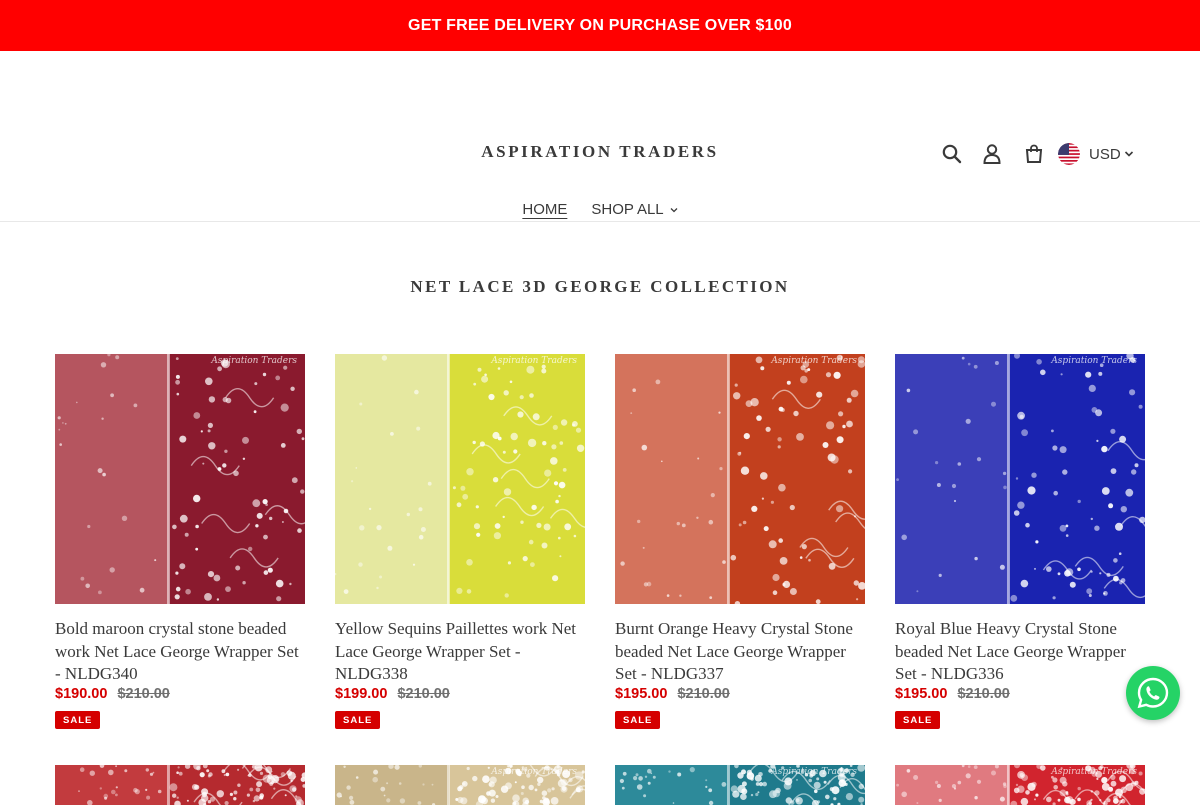 Image resolution: width=1200 pixels, height=805 pixels. Describe the element at coordinates (1069, 154) in the screenshot. I see `us-flag-icon` at that location.